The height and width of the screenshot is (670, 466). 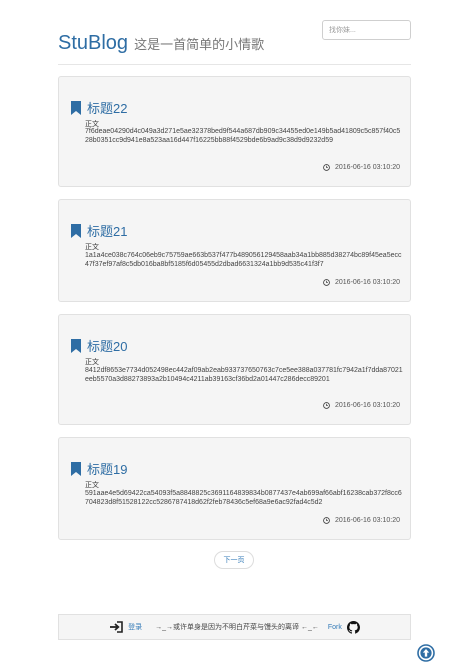 I want to click on post-title: 标题19, so click(x=107, y=468).